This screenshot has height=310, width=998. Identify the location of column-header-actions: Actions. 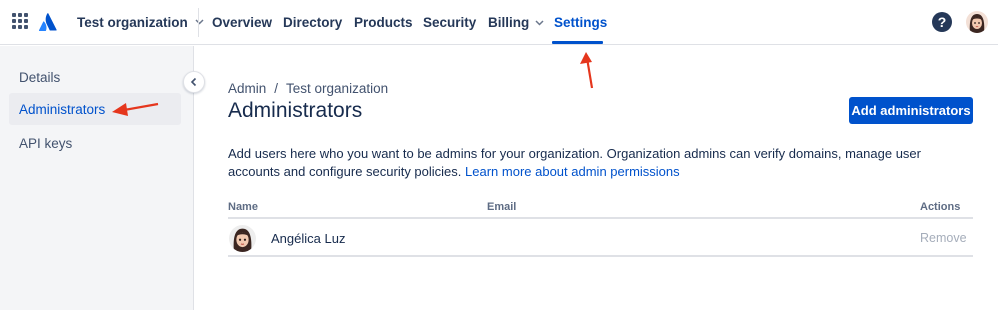
(940, 207).